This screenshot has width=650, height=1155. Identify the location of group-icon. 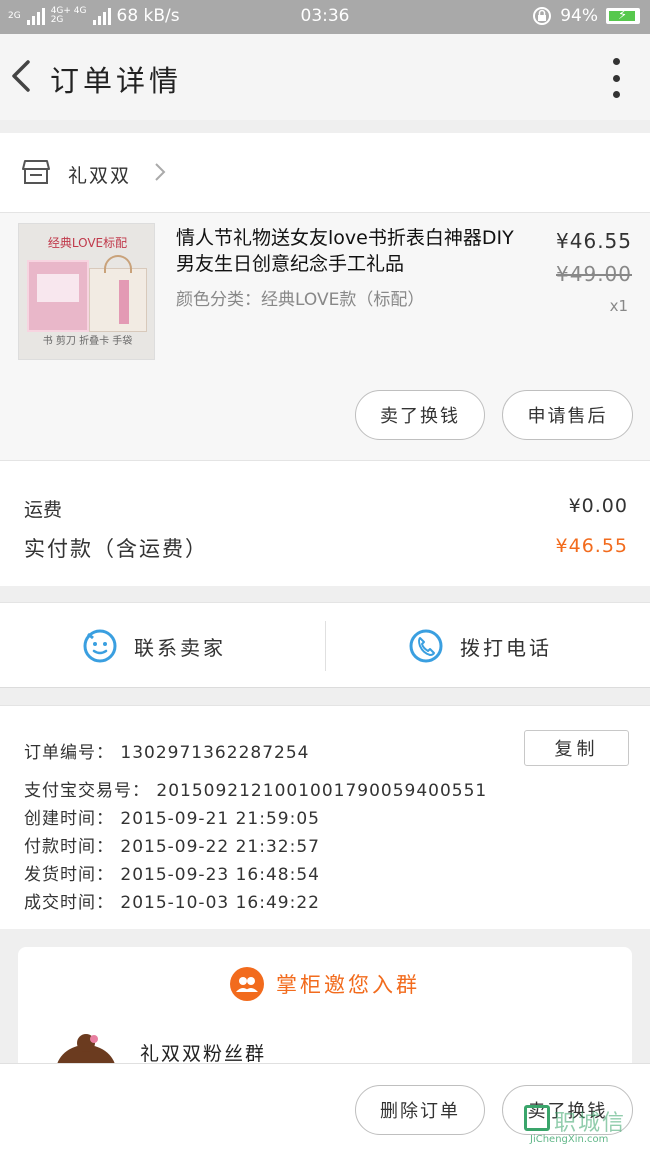
(247, 984).